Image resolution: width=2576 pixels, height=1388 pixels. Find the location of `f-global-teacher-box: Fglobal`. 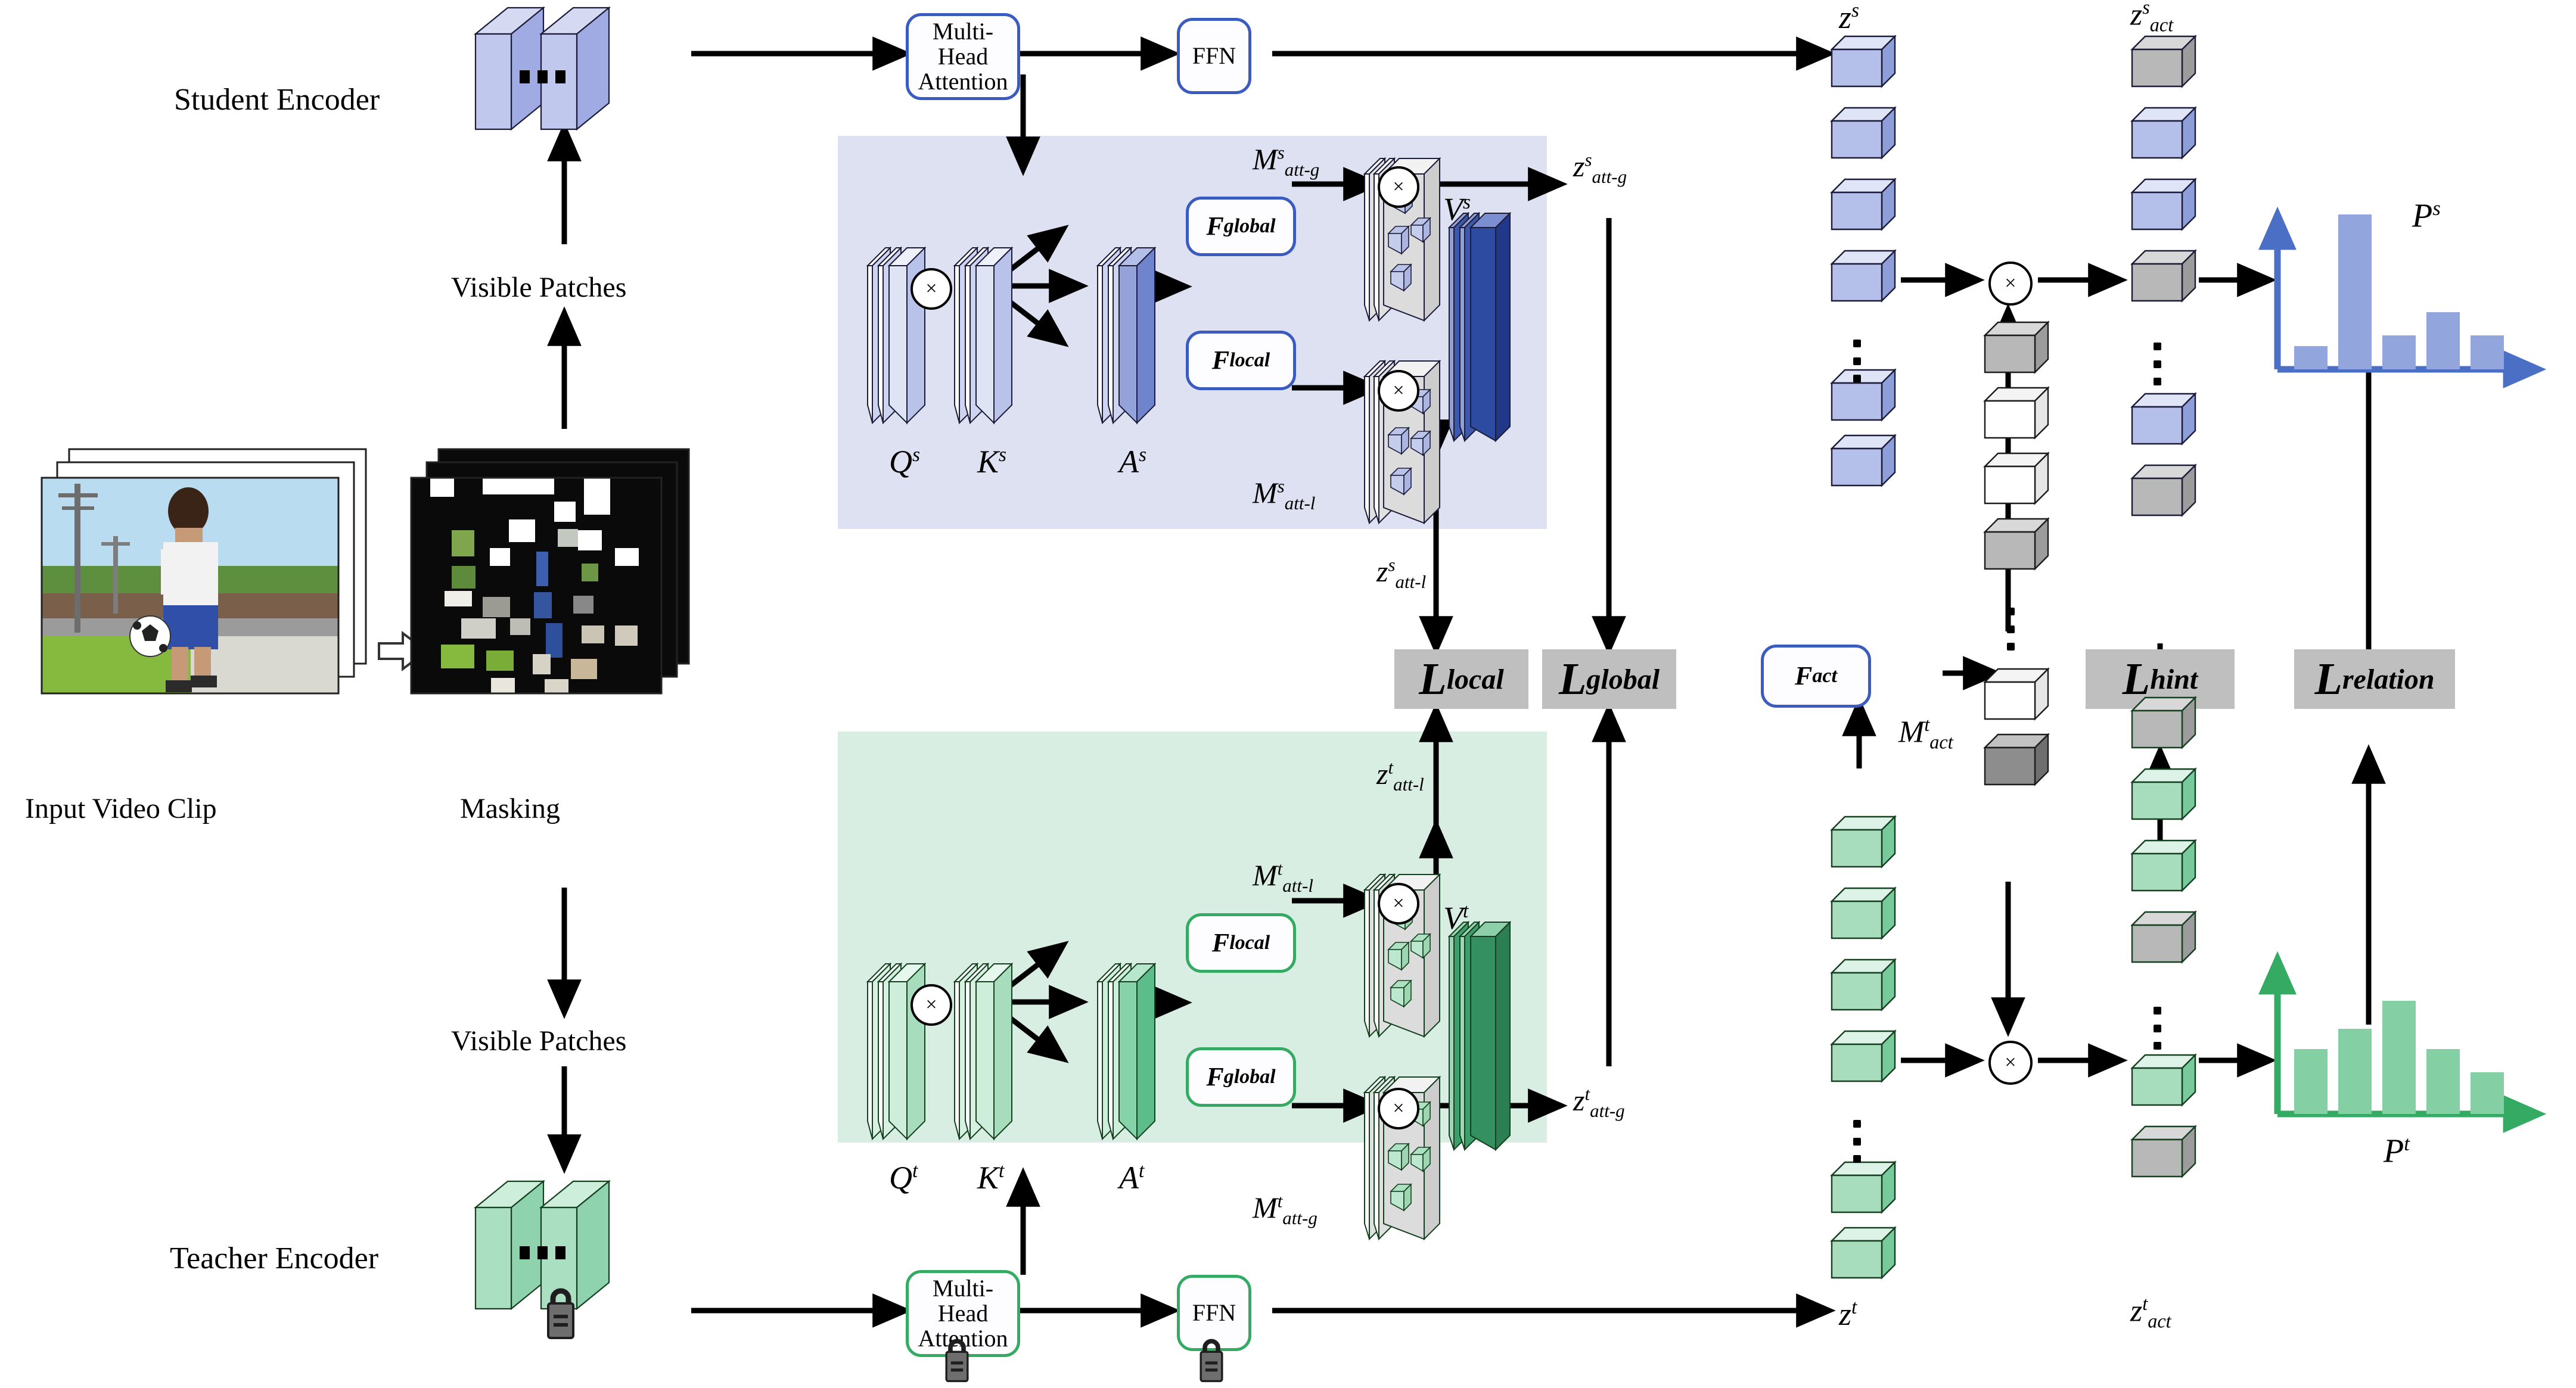

f-global-teacher-box: Fglobal is located at coordinates (1241, 1077).